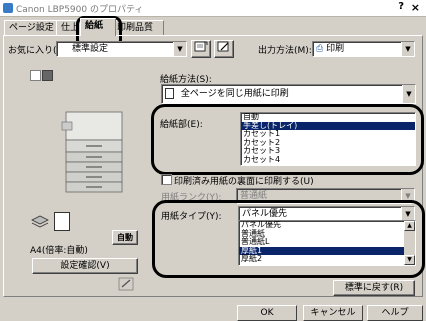 This screenshot has width=426, height=321. Describe the element at coordinates (401, 6) in the screenshot. I see `help-icon: ?` at that location.